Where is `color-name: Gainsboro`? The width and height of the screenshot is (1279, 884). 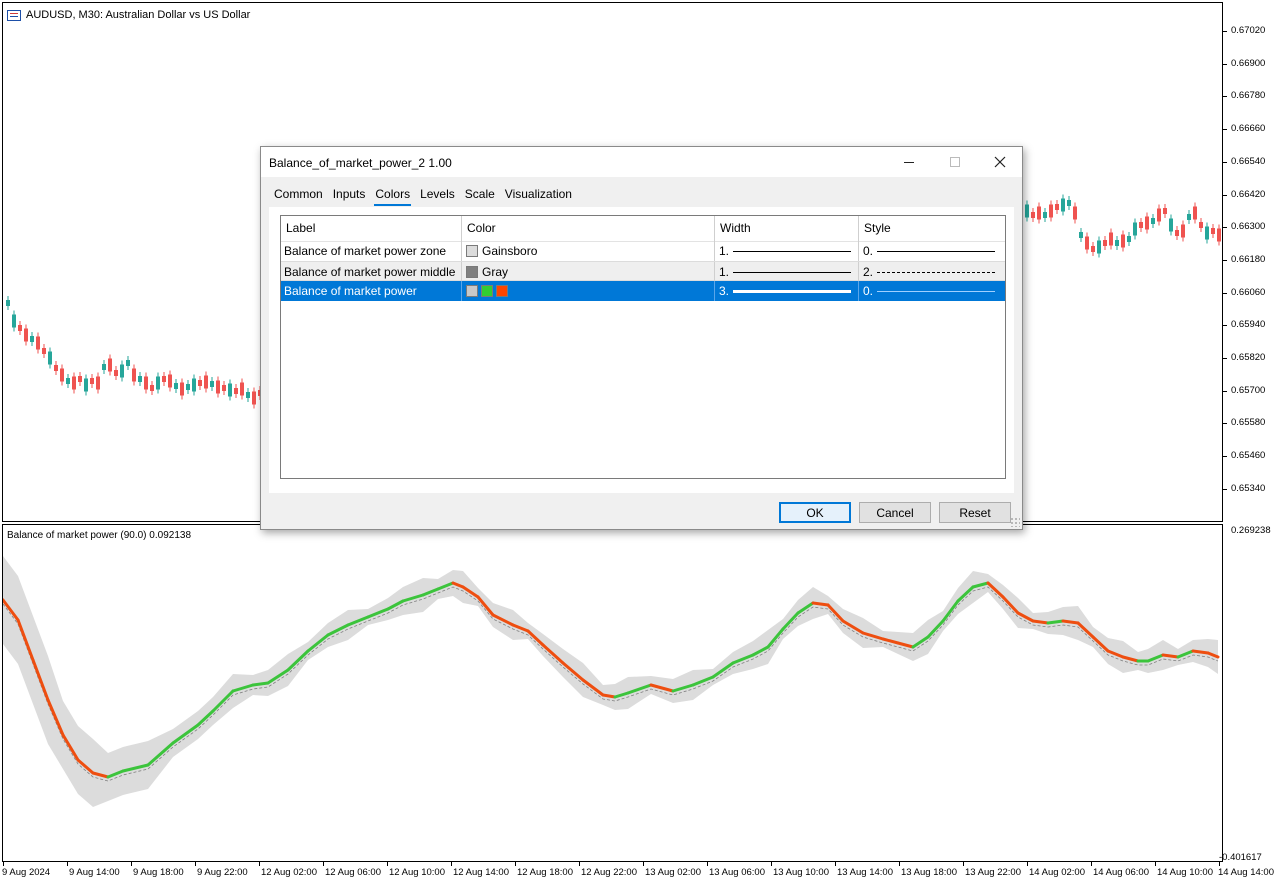 color-name: Gainsboro is located at coordinates (510, 251).